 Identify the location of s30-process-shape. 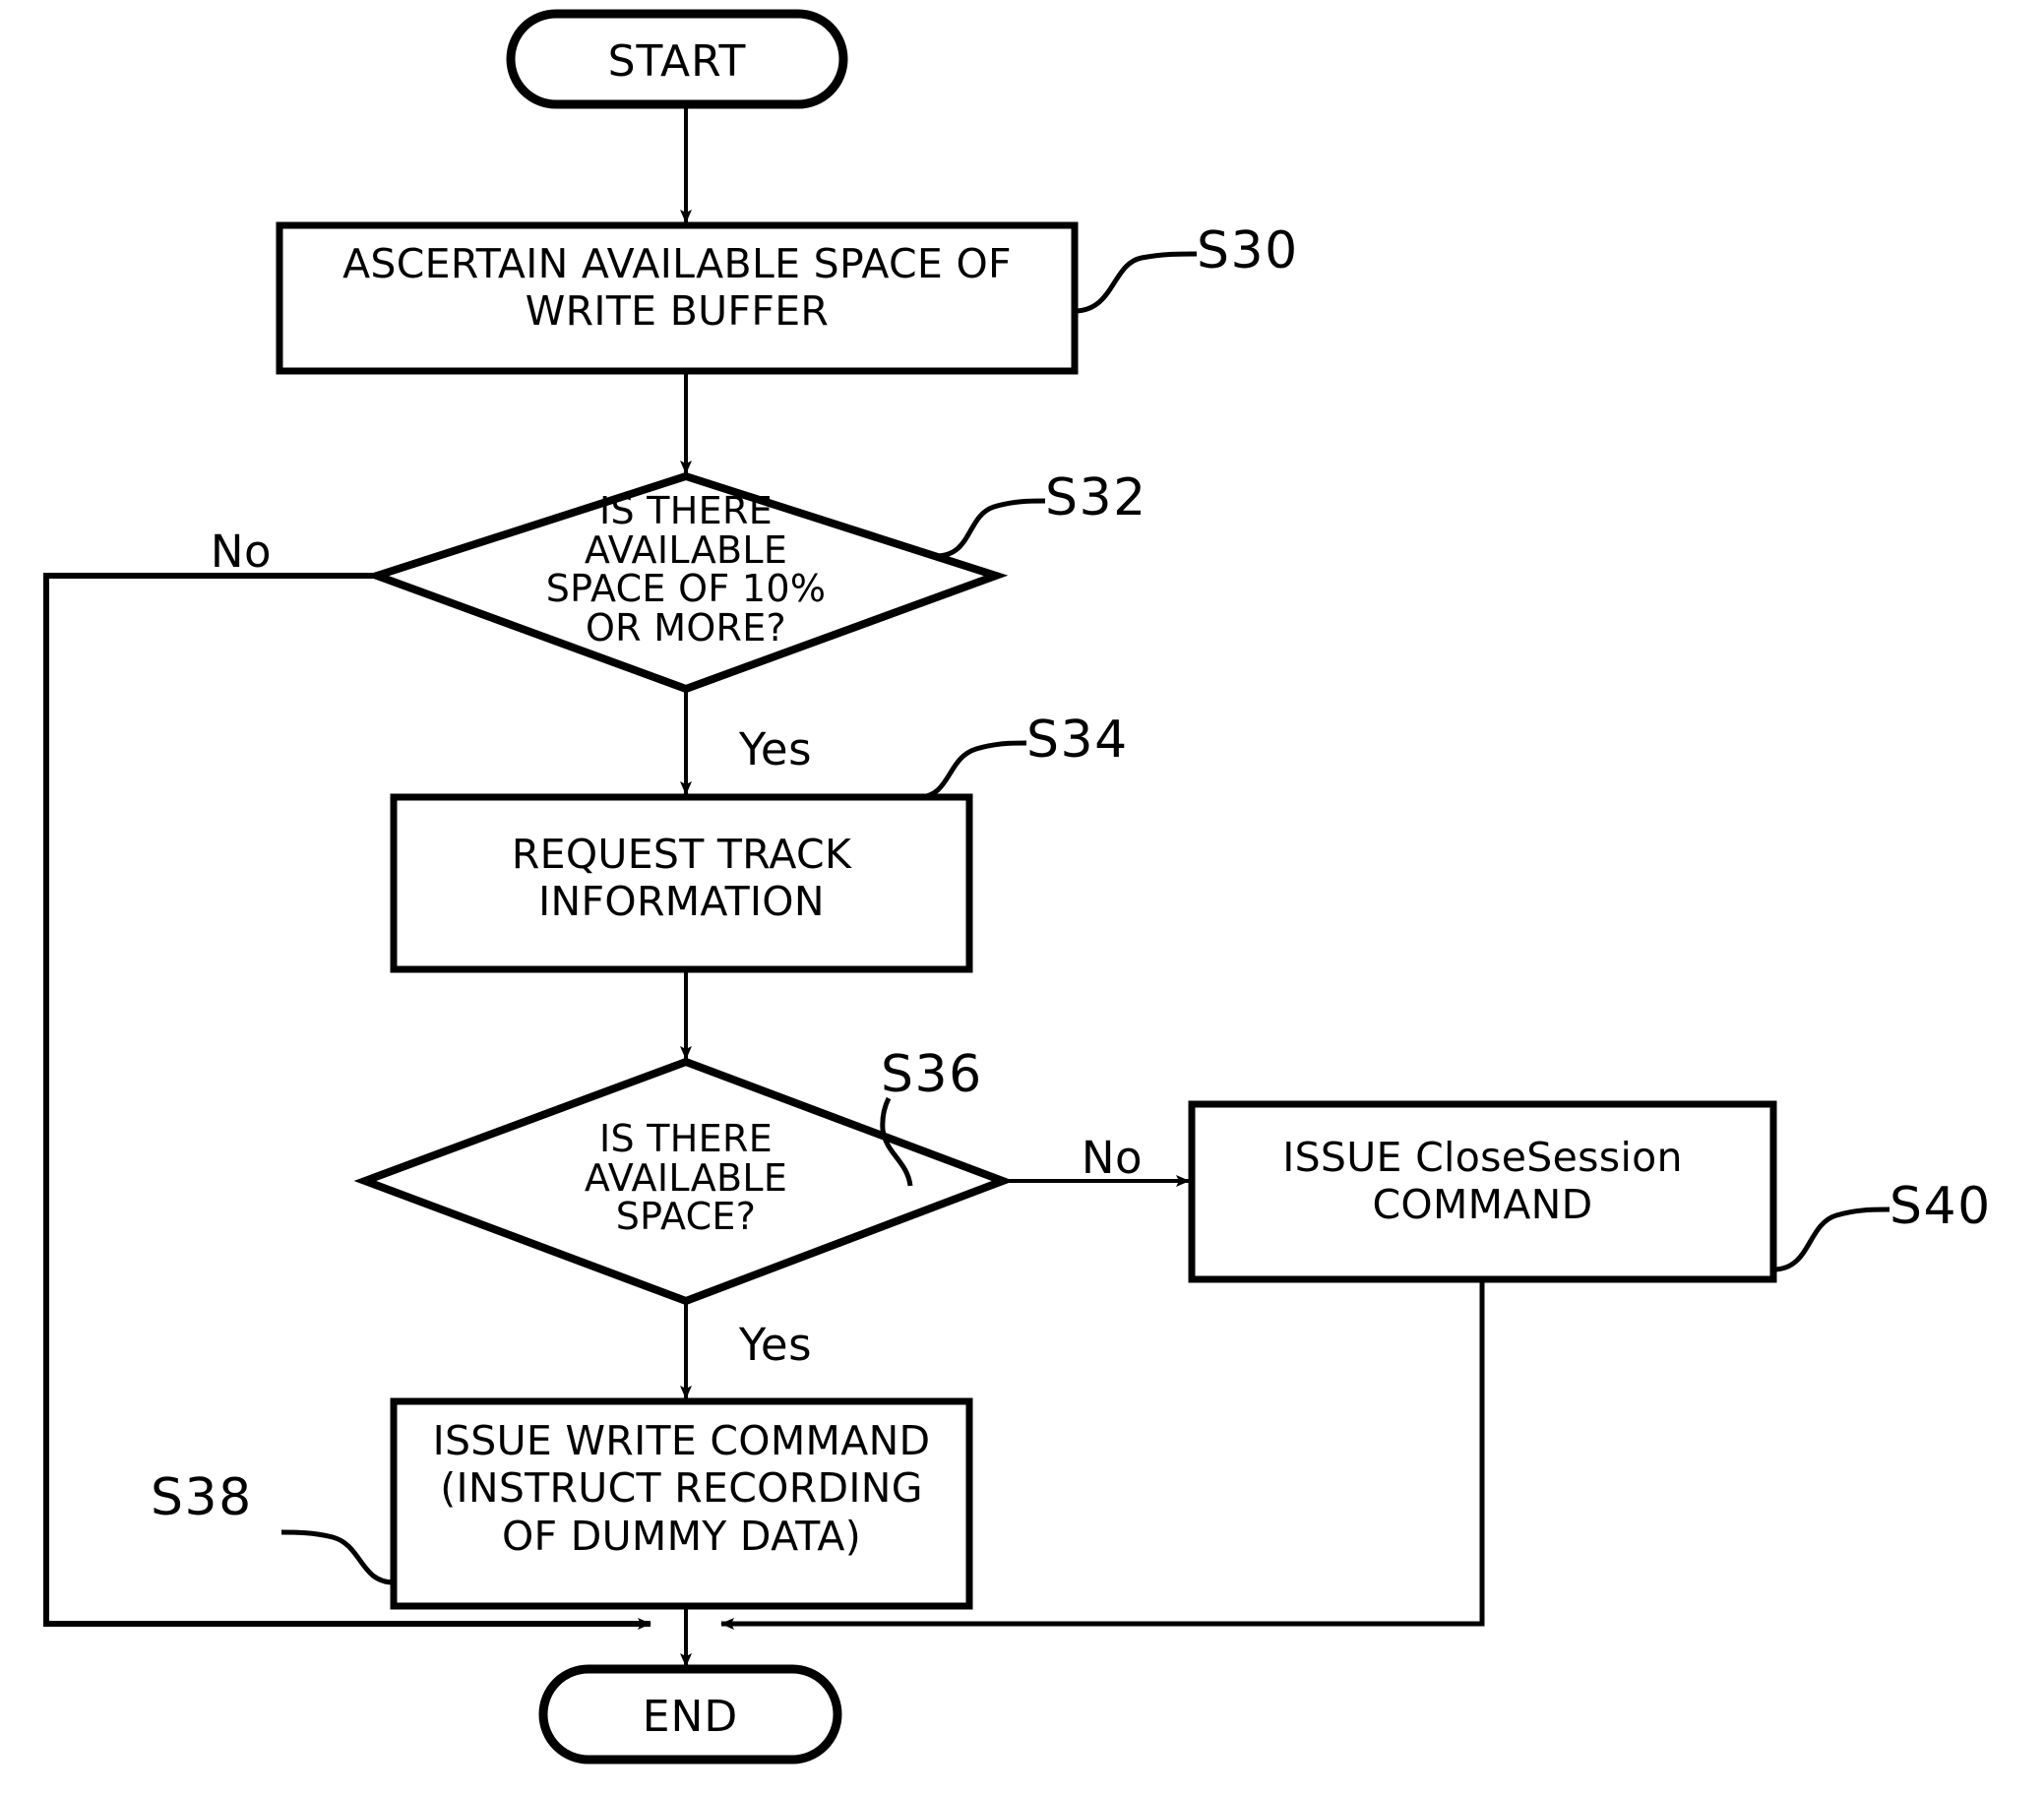
(677, 298).